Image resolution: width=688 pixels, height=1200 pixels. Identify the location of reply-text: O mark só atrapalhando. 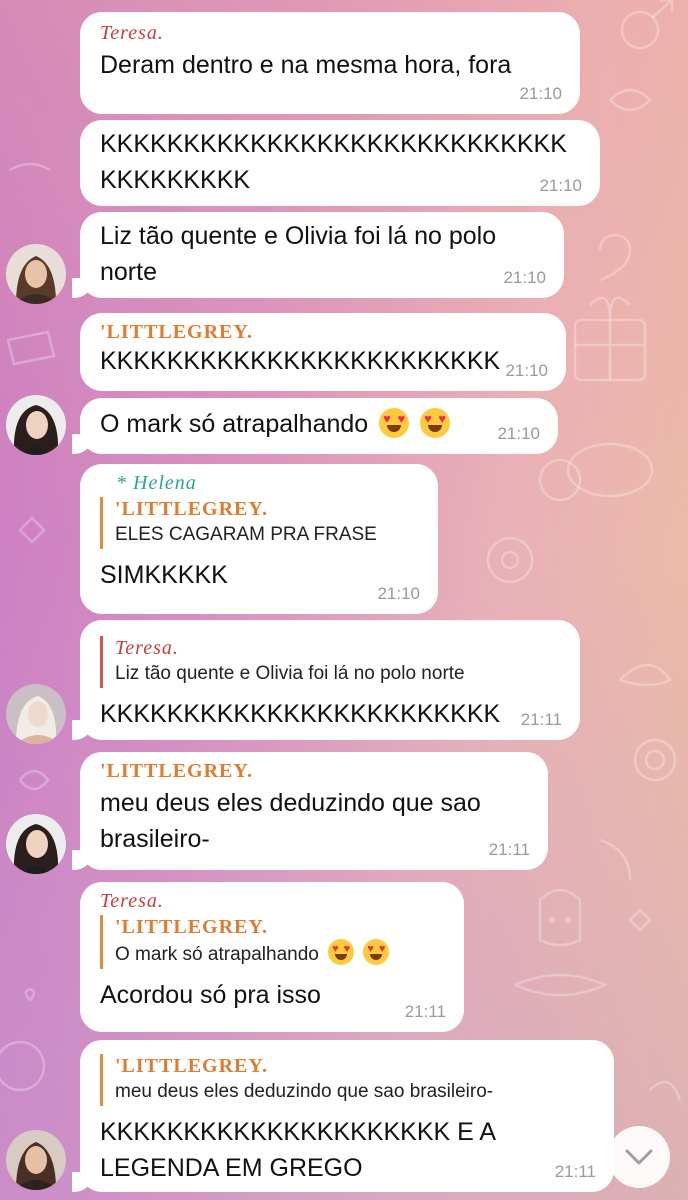
(280, 954).